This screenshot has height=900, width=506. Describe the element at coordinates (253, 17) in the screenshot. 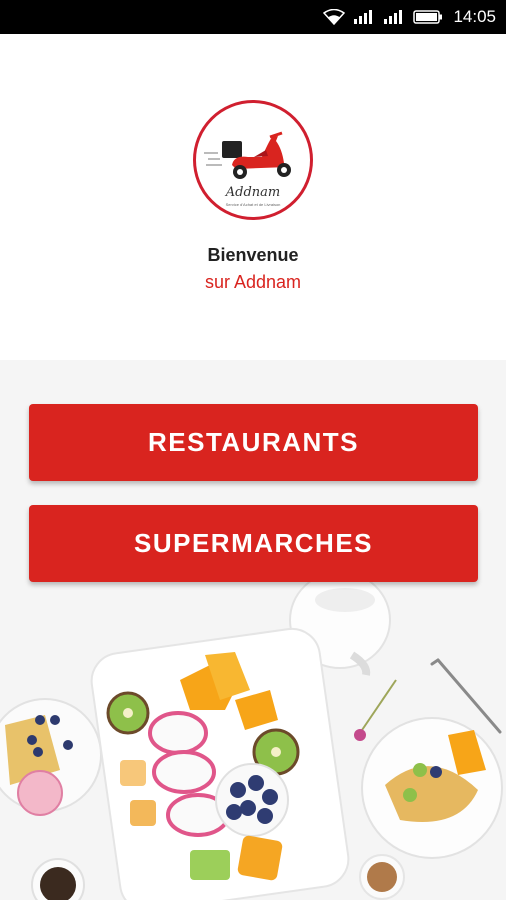

I see `status-bar: 14:05` at that location.